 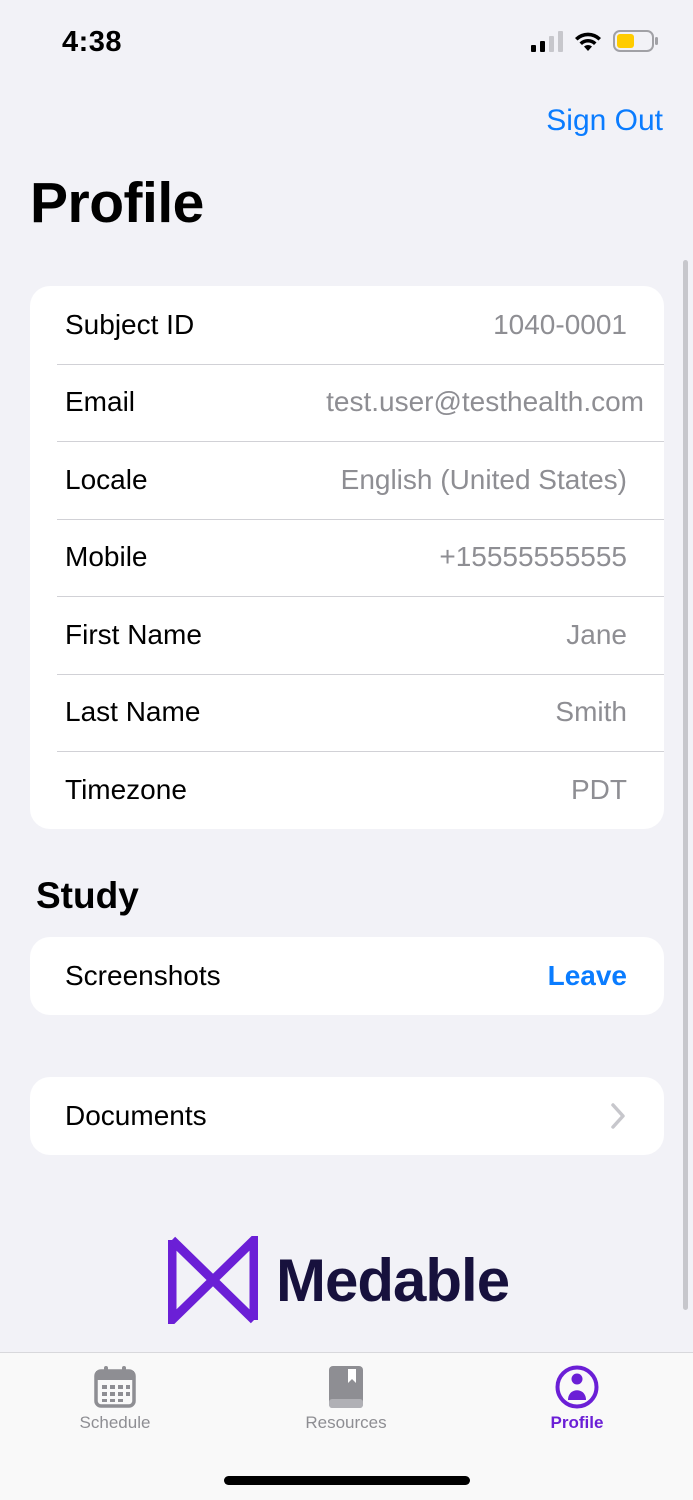 I want to click on row-value: English (United States), so click(x=483, y=479).